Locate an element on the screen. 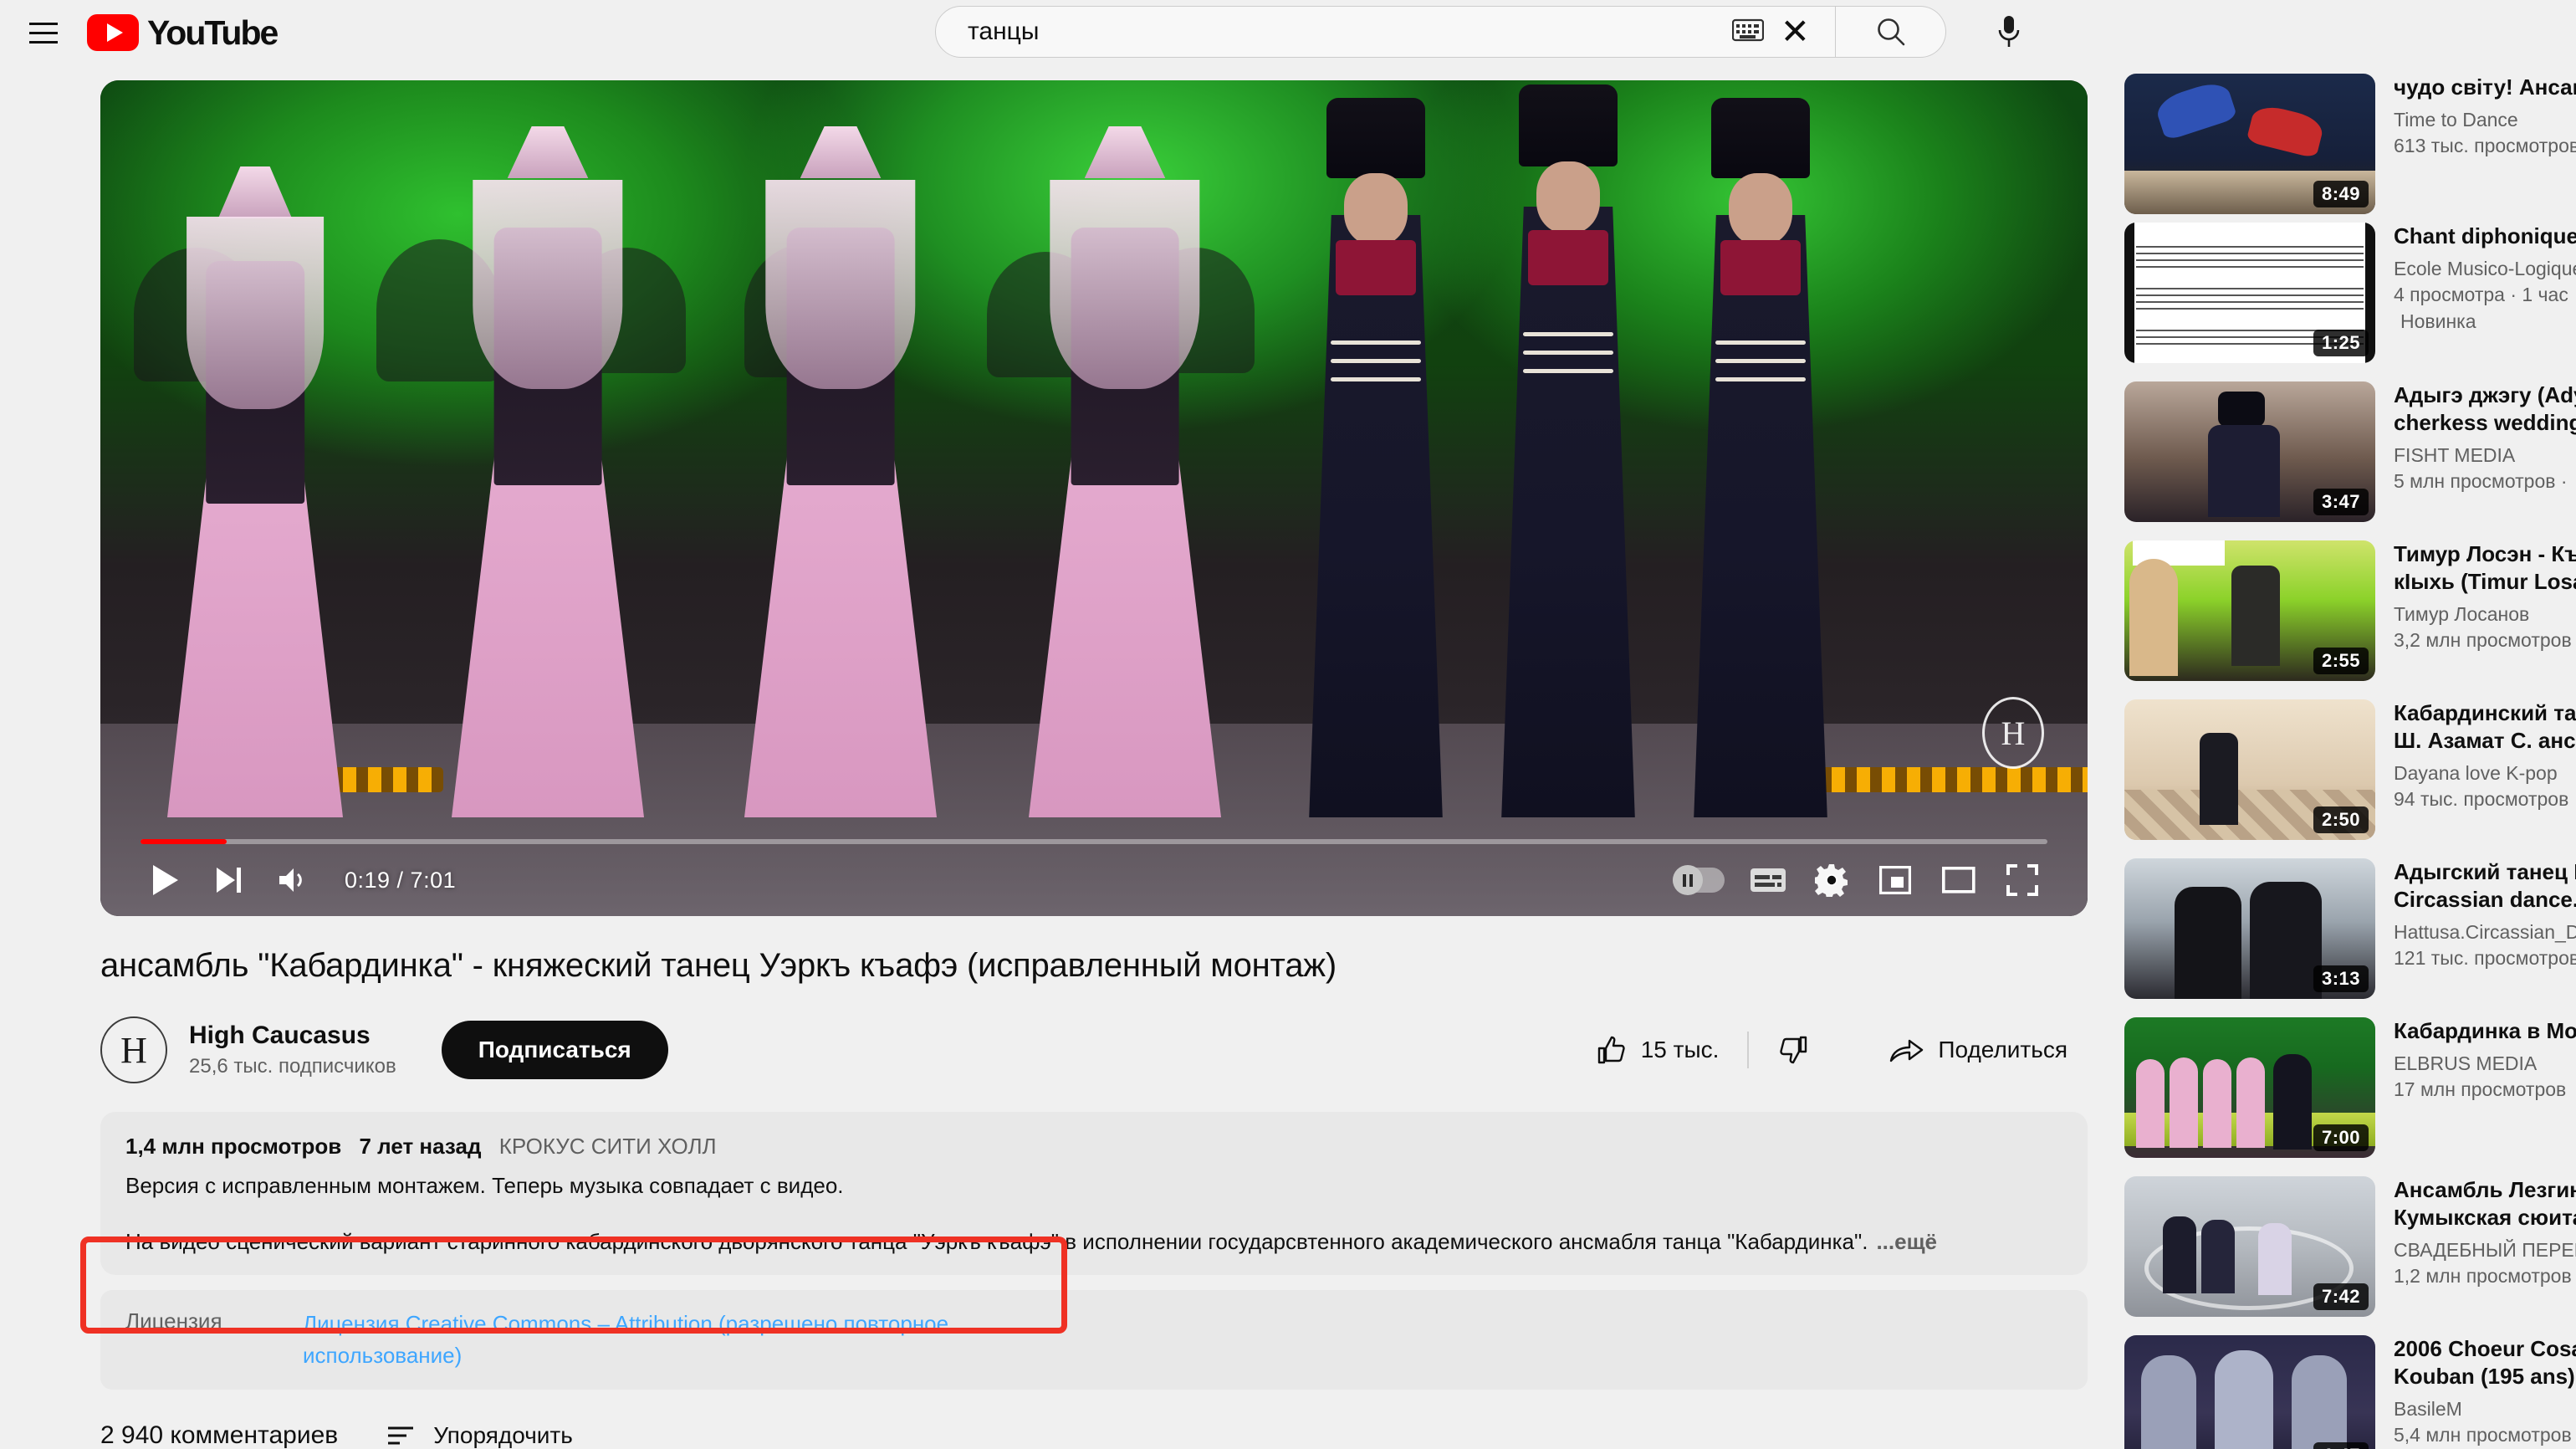 This screenshot has width=2576, height=1449. thumbs-down-icon is located at coordinates (1793, 1050).